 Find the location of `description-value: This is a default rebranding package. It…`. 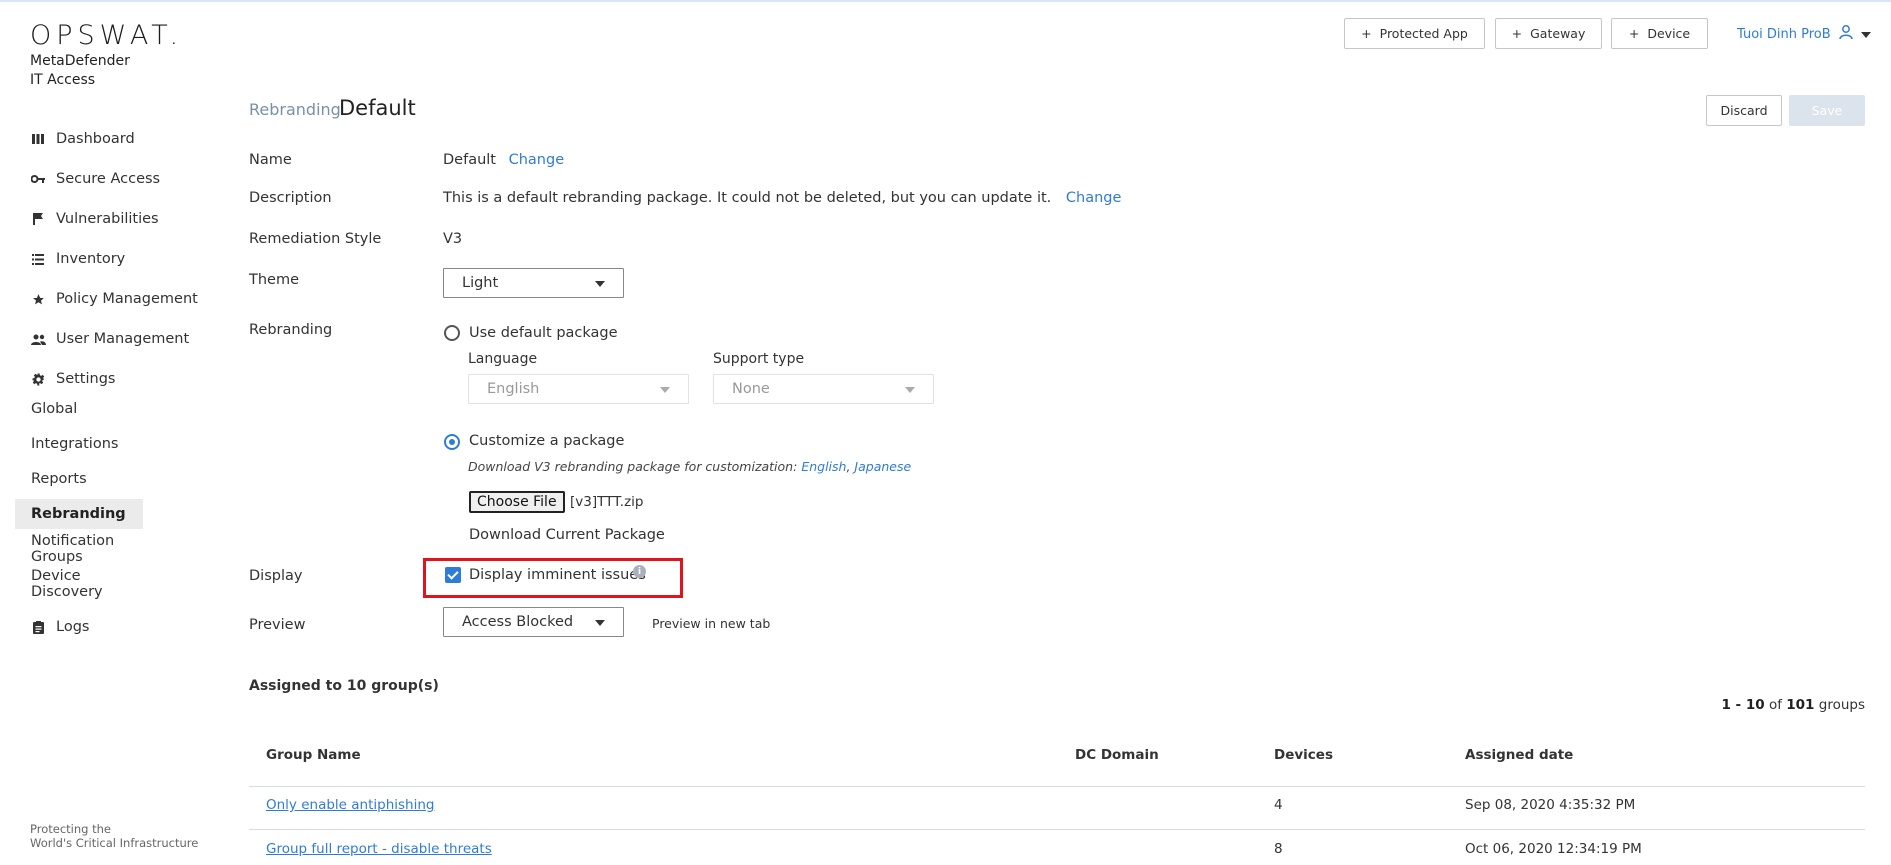

description-value: This is a default rebranding package. It… is located at coordinates (747, 198).